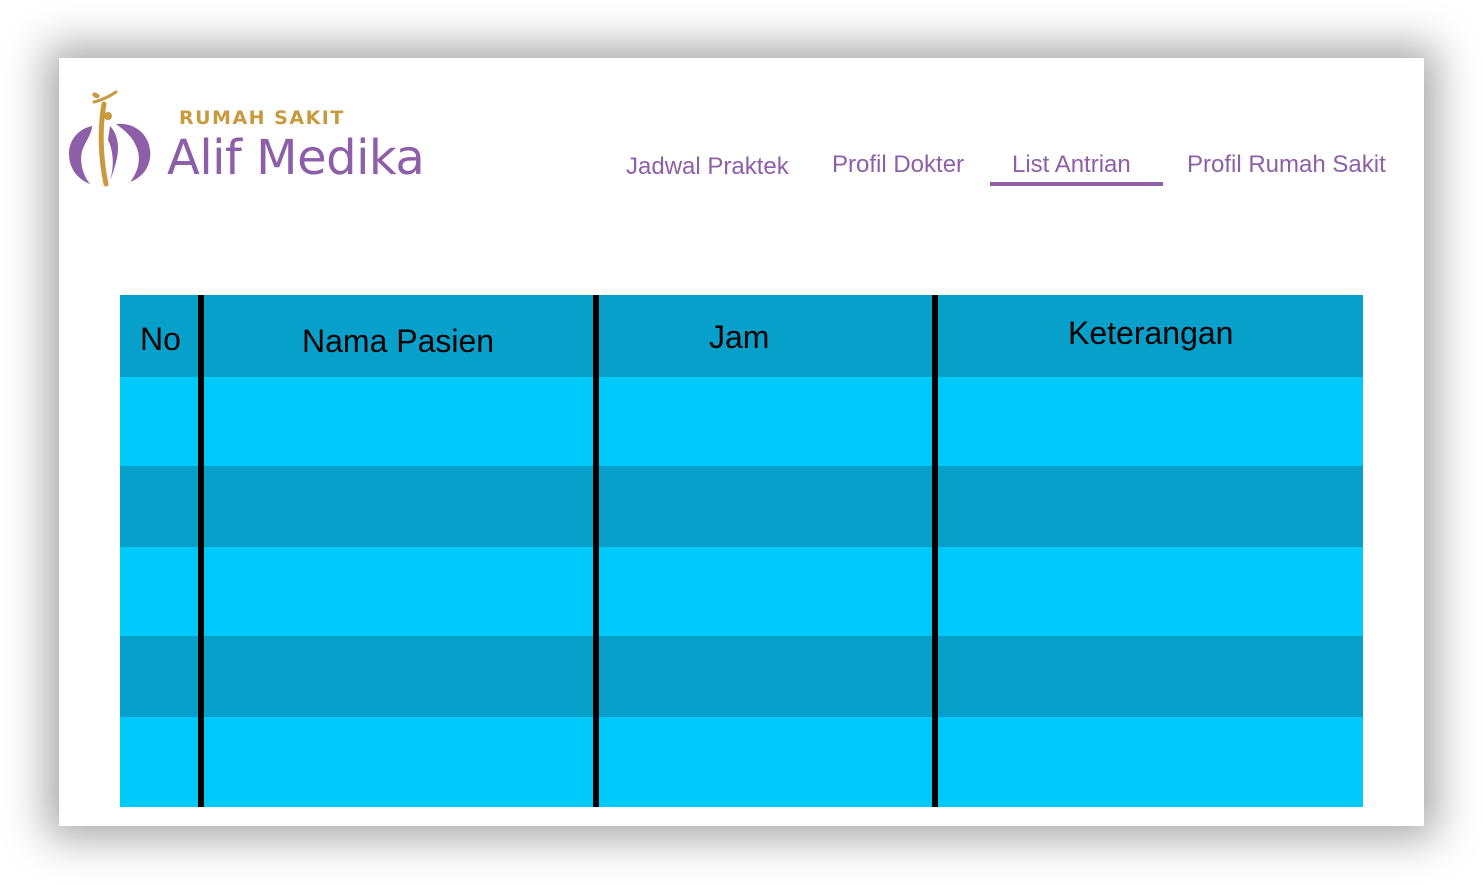 The height and width of the screenshot is (885, 1483). I want to click on header-jam: Jam, so click(739, 337).